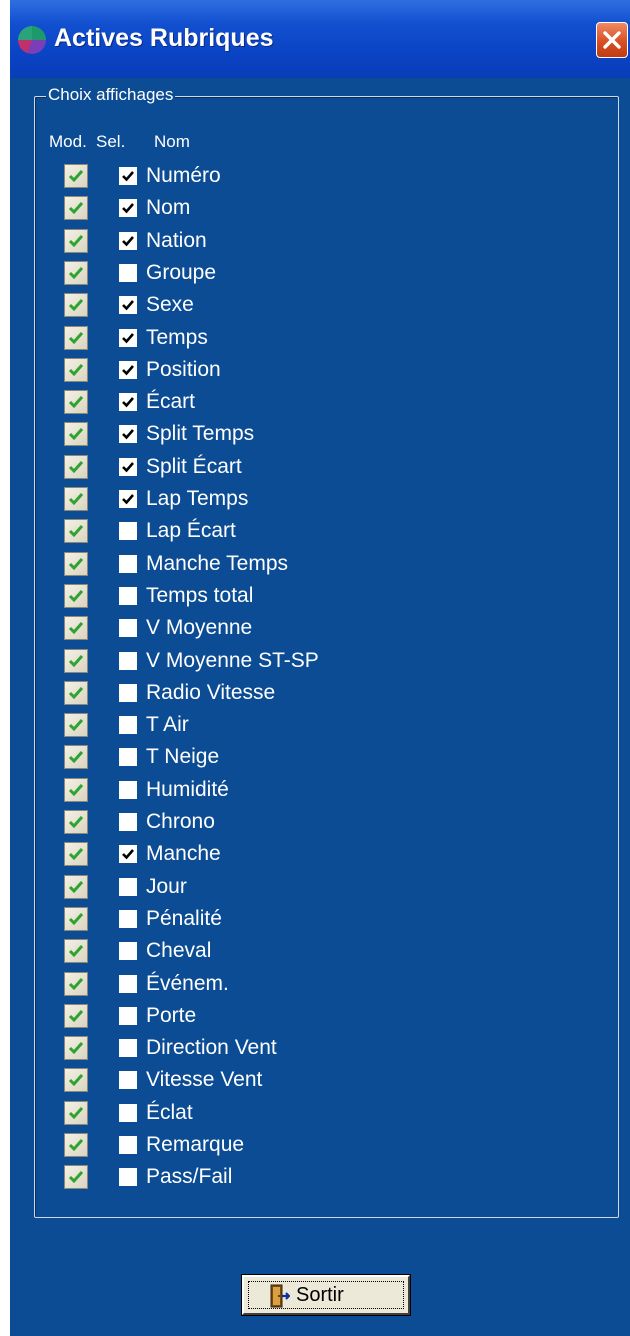  I want to click on item-label: T Air, so click(167, 725).